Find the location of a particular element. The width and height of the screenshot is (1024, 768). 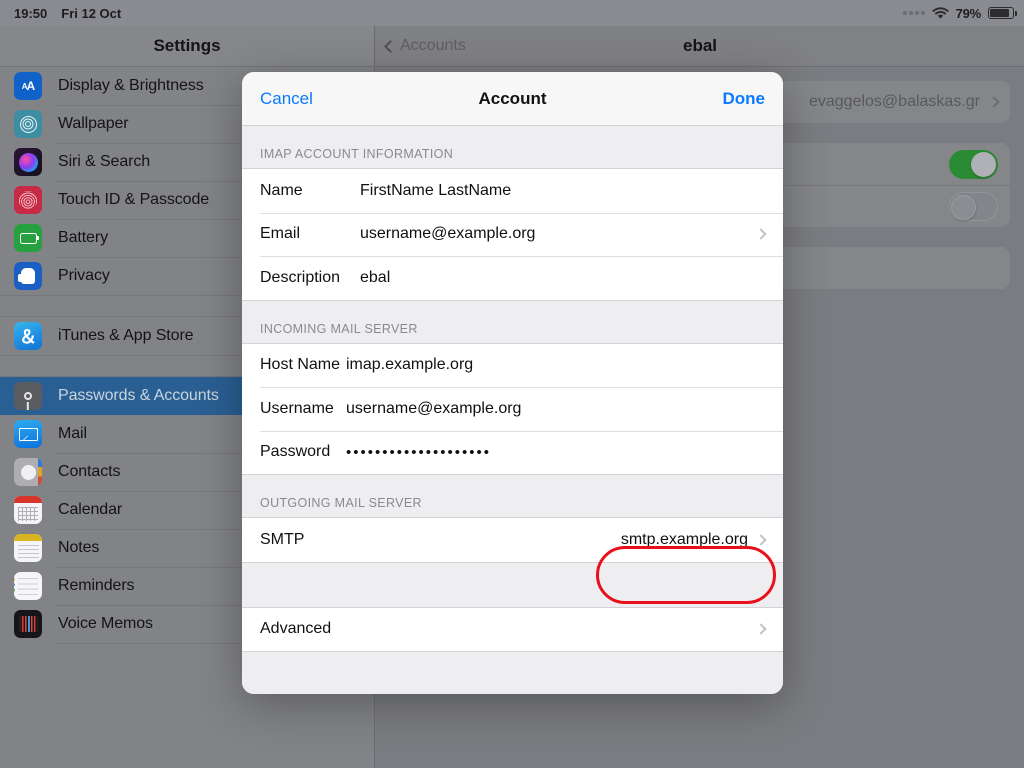

sidebar-item-label: Touch ID & Passcode is located at coordinates (134, 199).